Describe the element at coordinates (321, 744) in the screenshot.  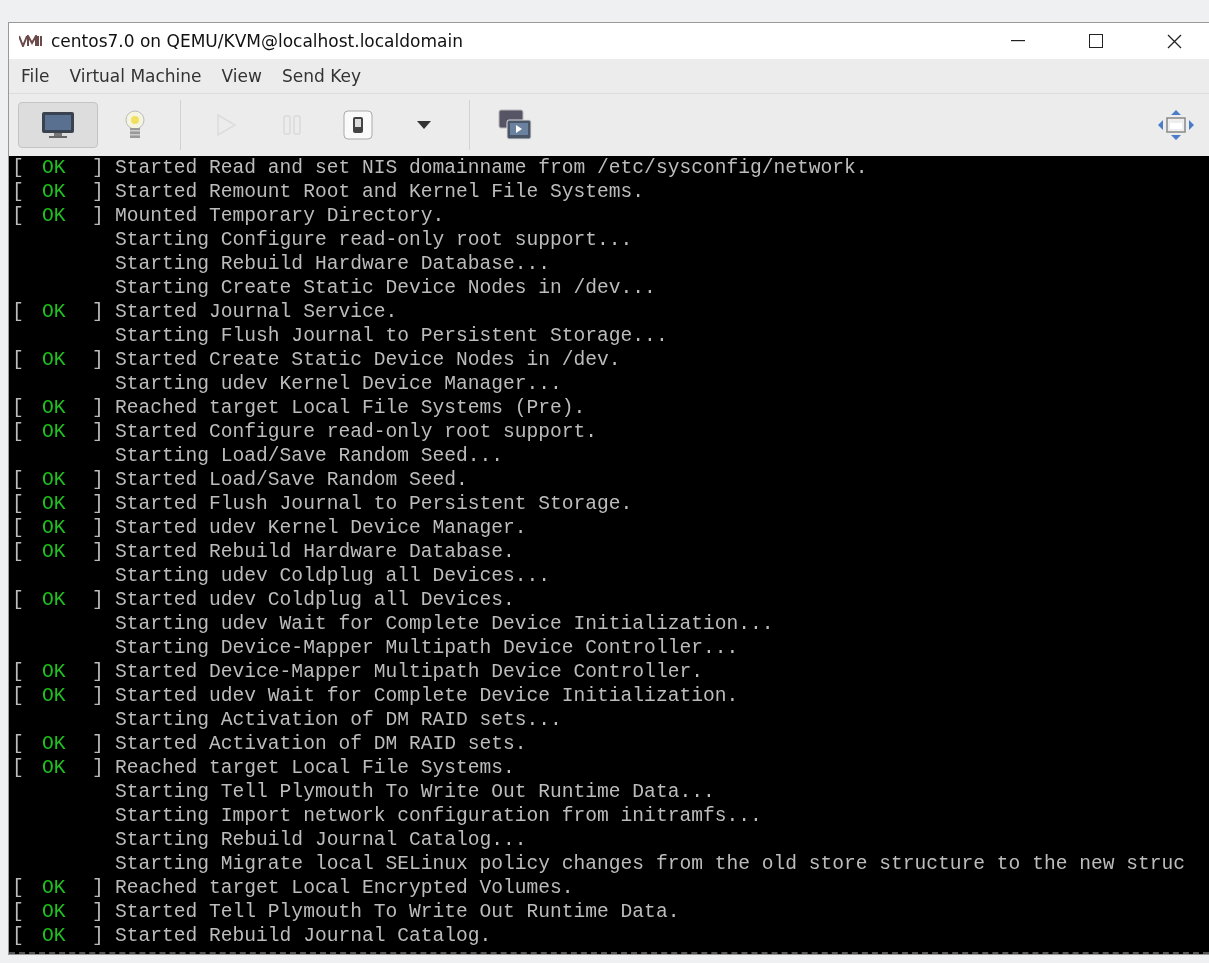
I see `console-line: Started Activation of DM RAID sets.` at that location.